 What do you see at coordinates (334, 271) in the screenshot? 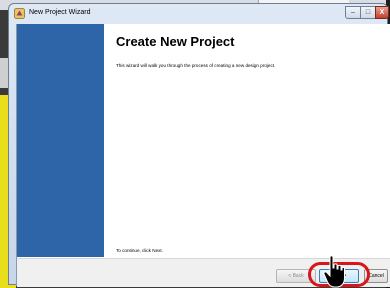
I see `mouse-pointer-icon` at bounding box center [334, 271].